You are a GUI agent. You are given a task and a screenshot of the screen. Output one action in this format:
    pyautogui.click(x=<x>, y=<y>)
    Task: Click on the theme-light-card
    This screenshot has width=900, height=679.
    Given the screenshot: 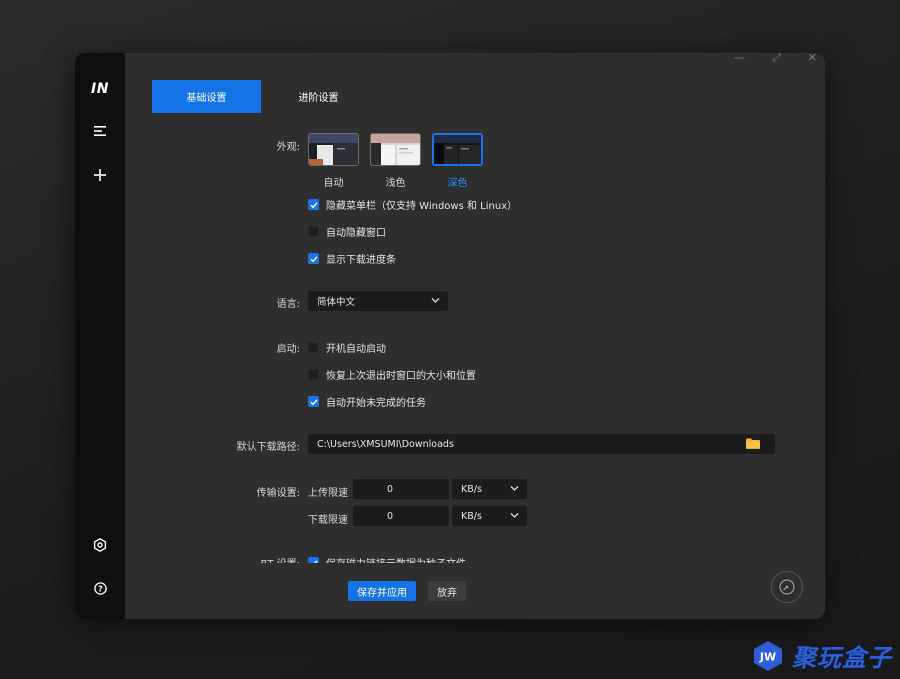 What is the action you would take?
    pyautogui.click(x=395, y=149)
    